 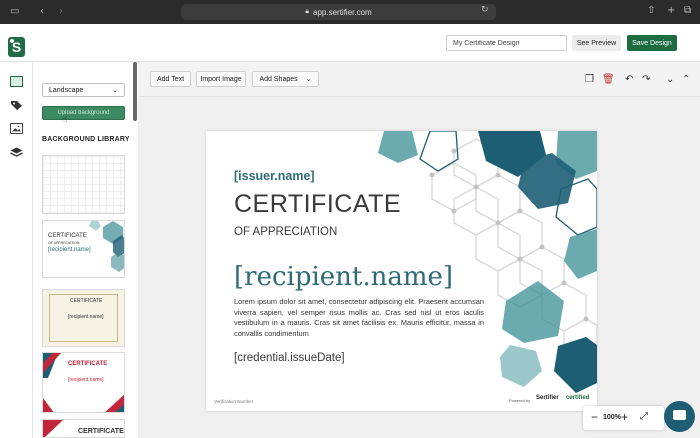 I want to click on delete-icon: 🗑︎, so click(x=608, y=79).